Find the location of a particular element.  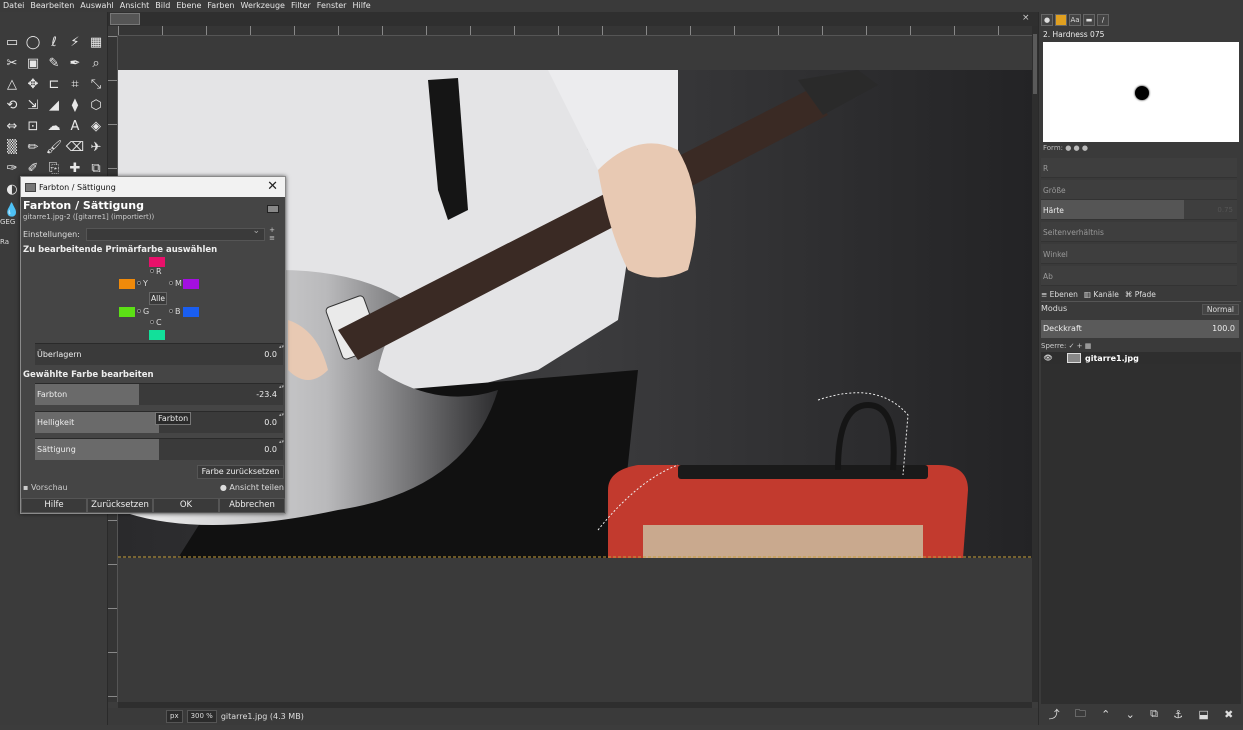

ok-button: OK is located at coordinates (186, 505).